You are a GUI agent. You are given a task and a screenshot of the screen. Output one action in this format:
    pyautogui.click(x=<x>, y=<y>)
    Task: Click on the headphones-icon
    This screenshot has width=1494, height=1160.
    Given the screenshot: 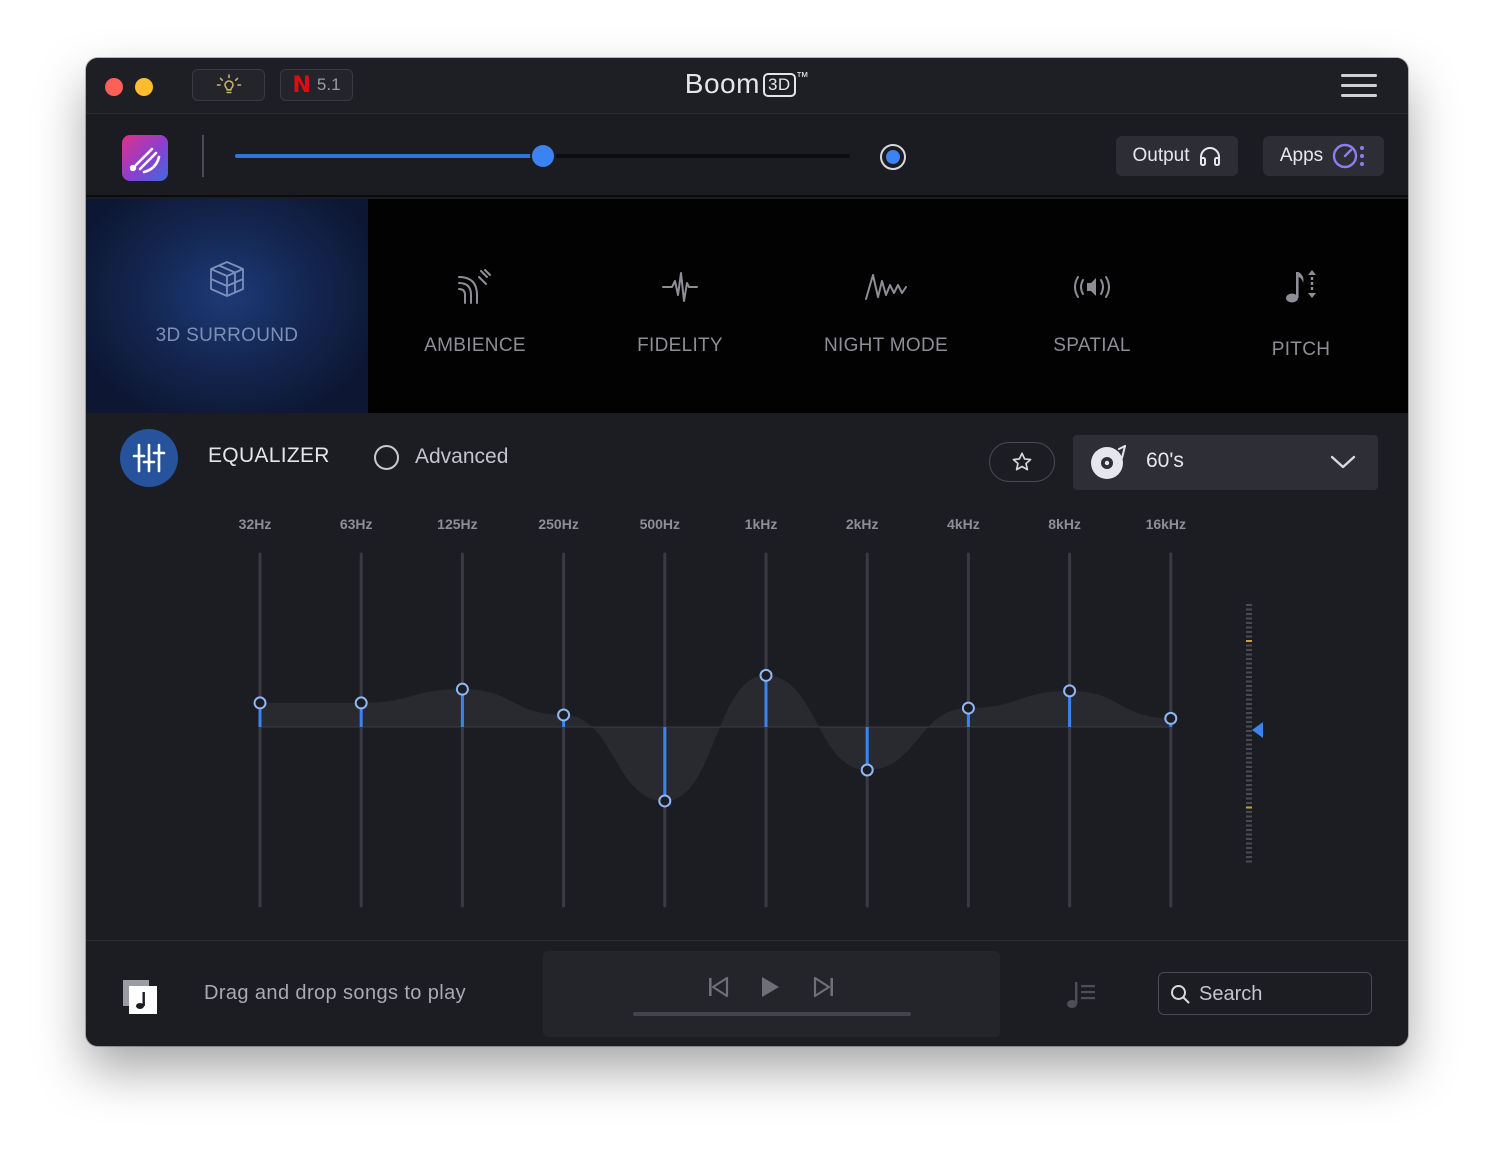 What is the action you would take?
    pyautogui.click(x=1209, y=156)
    